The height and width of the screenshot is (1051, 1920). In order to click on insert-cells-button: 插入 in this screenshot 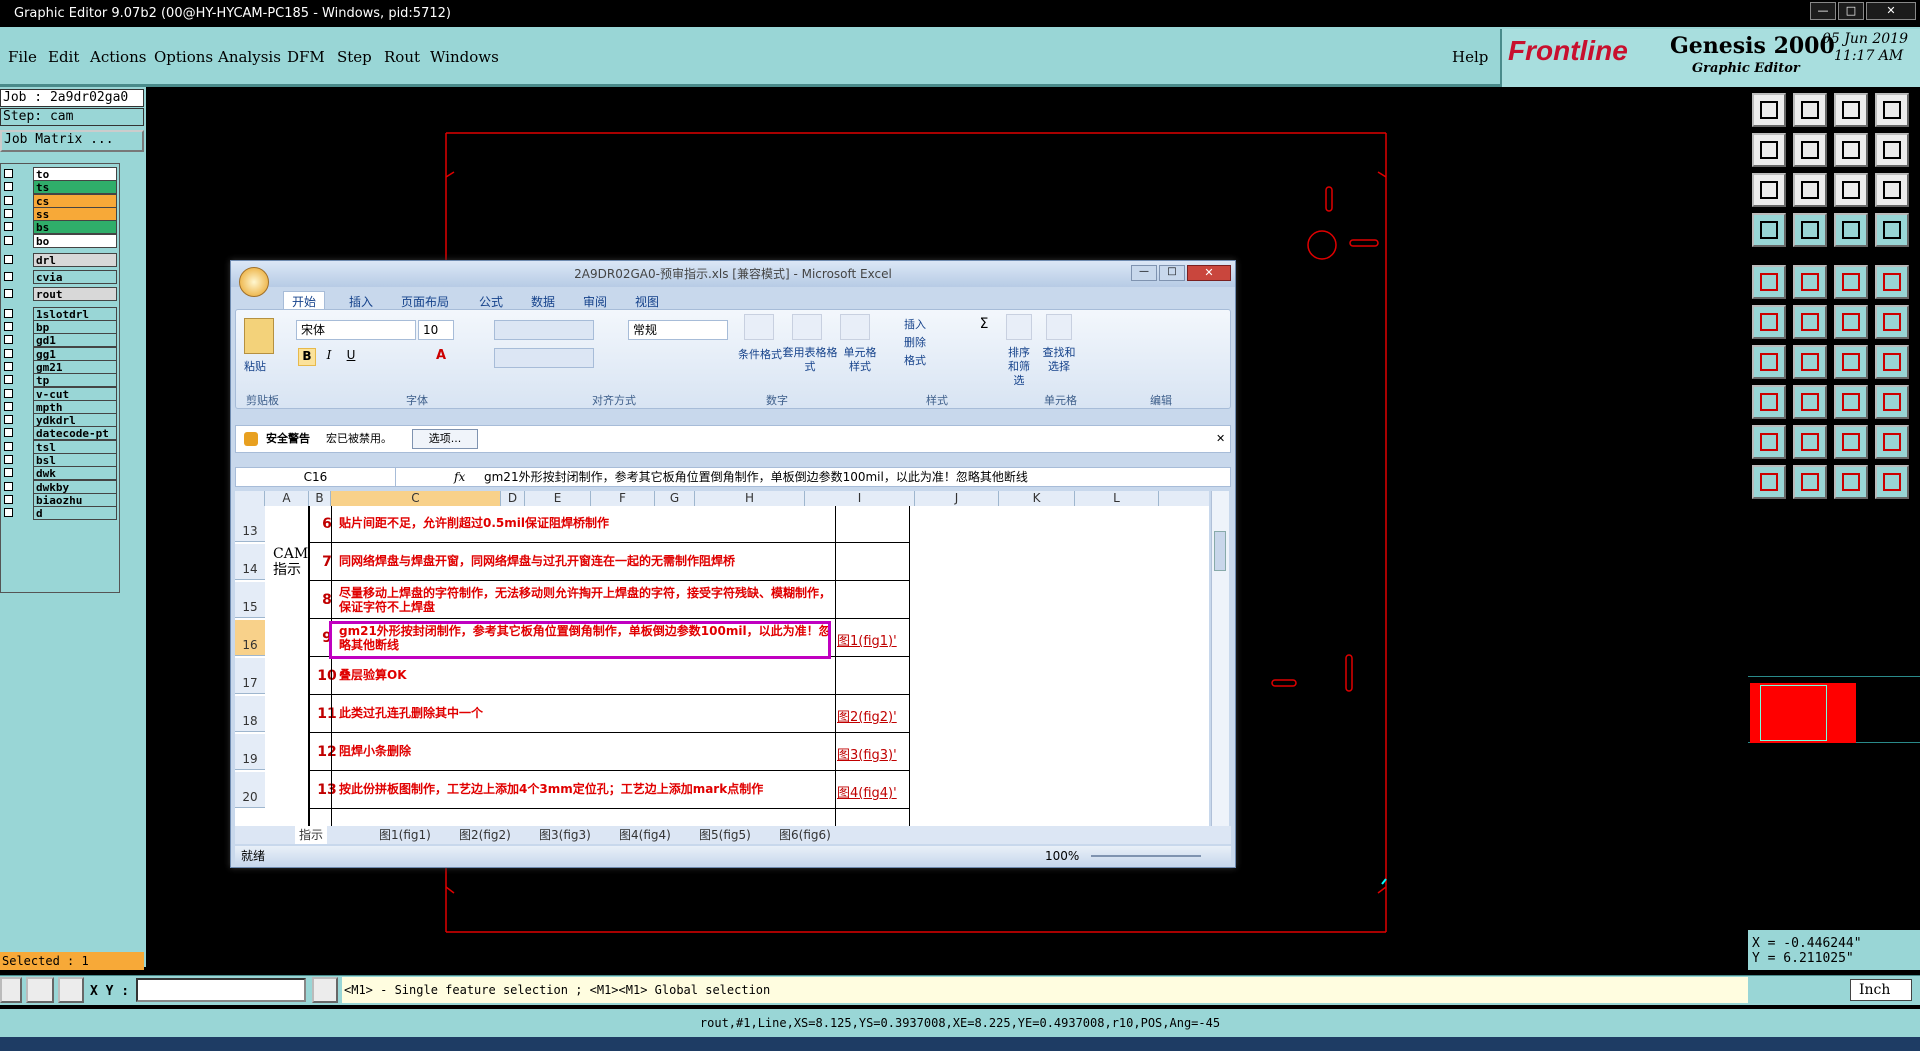, I will do `click(915, 324)`.